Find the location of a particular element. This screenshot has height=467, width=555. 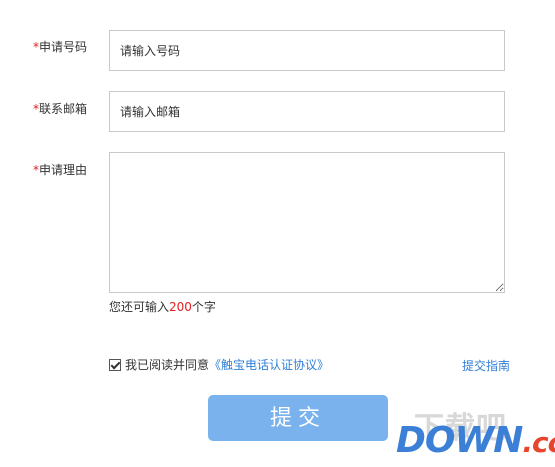

watermark-logo: 下载吧 DOWN.cc is located at coordinates (475, 435).